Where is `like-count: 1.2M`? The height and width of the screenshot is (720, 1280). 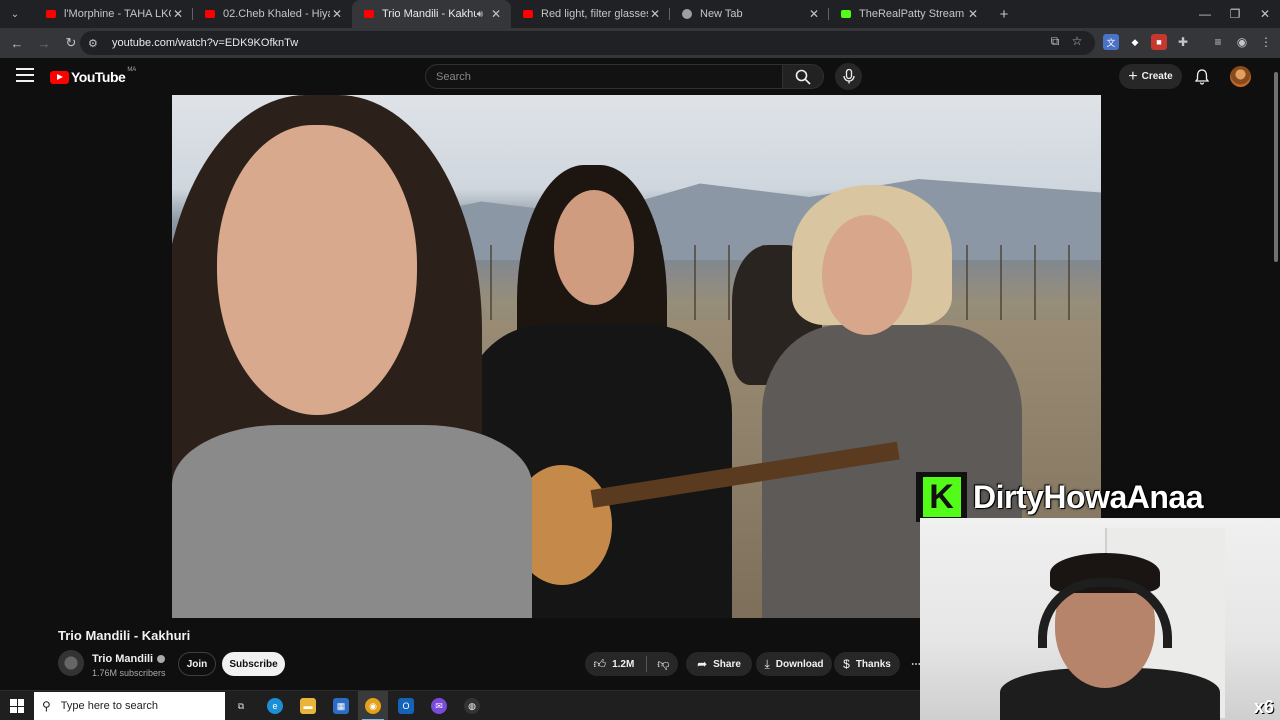 like-count: 1.2M is located at coordinates (623, 664).